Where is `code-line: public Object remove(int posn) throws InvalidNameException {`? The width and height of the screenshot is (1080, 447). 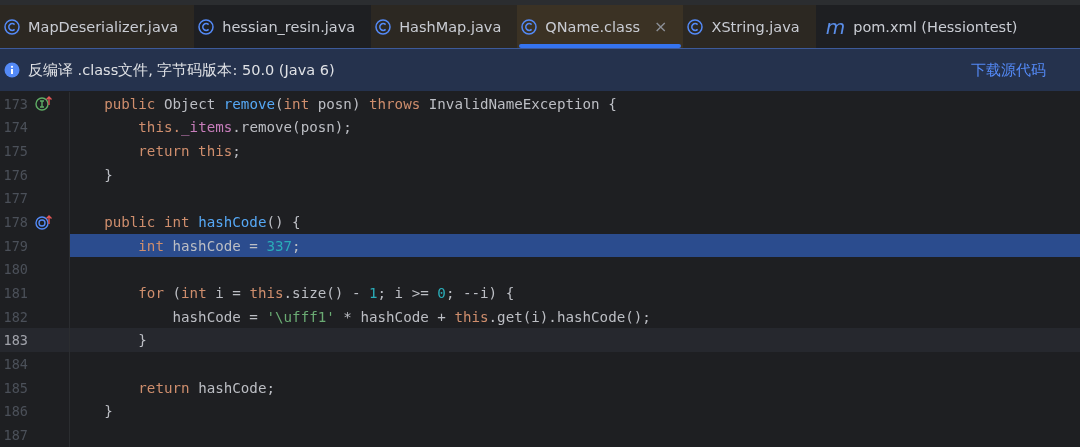
code-line: public Object remove(int posn) throws InvalidNameException { is located at coordinates (360, 103).